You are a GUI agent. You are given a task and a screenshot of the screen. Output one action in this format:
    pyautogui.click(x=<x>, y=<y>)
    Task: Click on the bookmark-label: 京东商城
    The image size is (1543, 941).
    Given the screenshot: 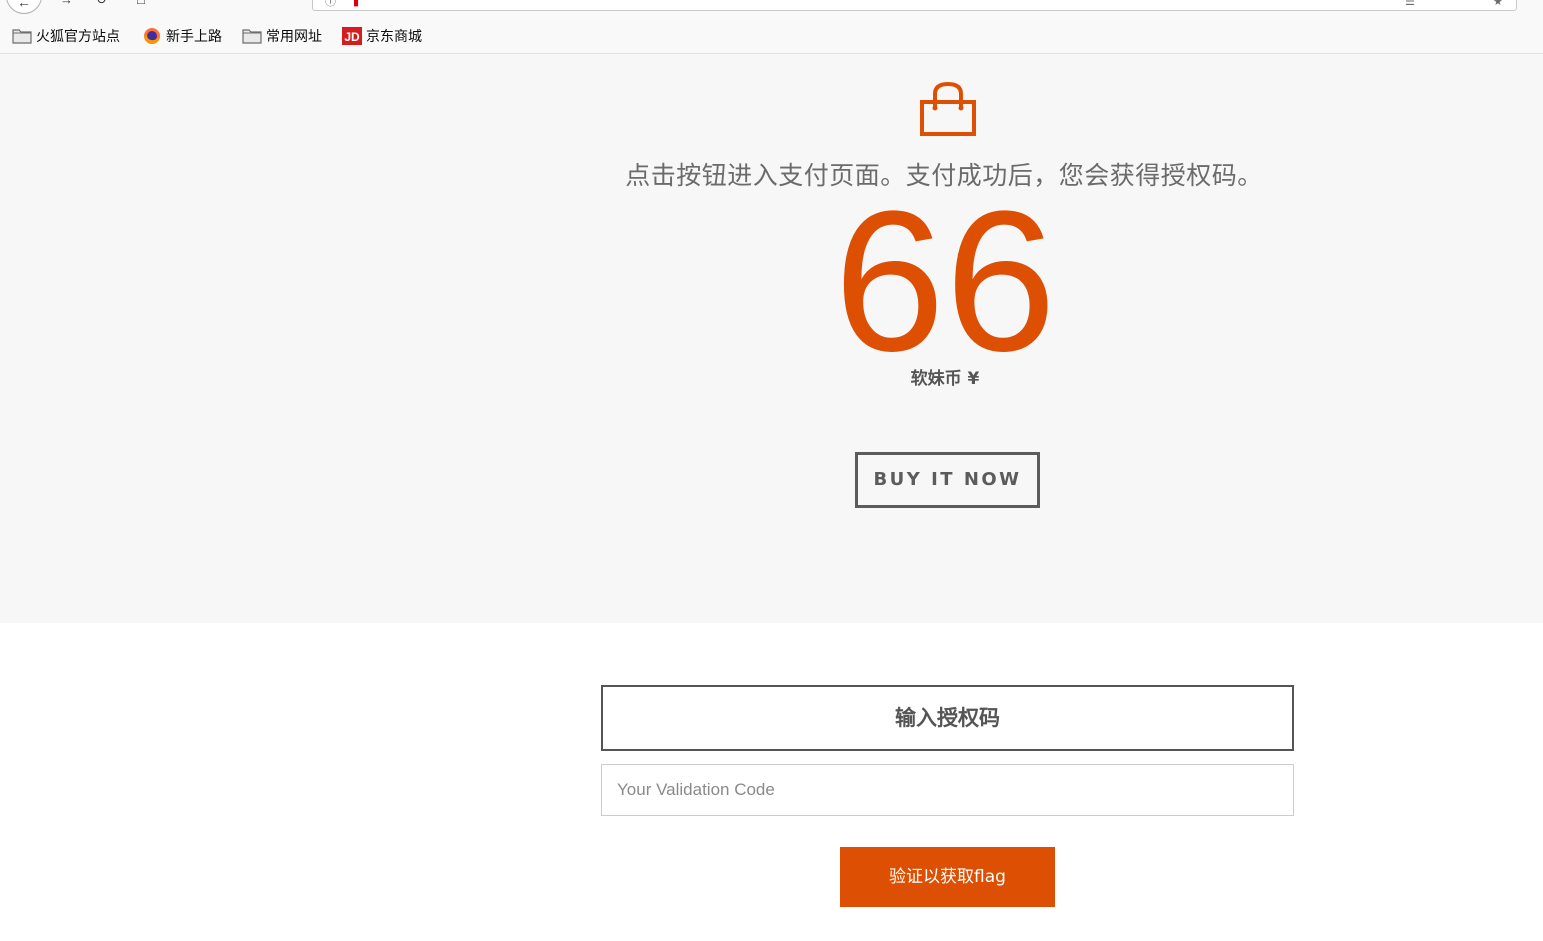 What is the action you would take?
    pyautogui.click(x=394, y=37)
    